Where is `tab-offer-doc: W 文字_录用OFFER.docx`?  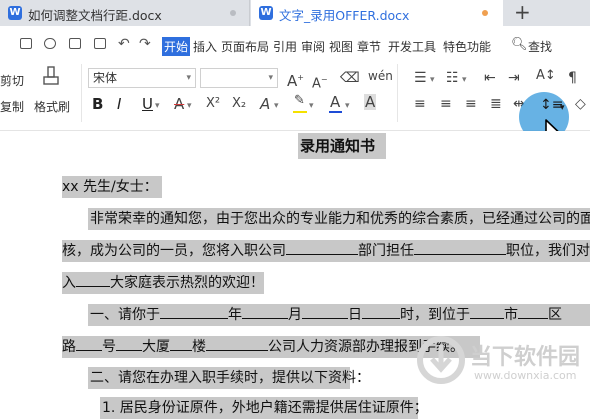 tab-offer-doc: W 文字_录用OFFER.docx is located at coordinates (377, 13).